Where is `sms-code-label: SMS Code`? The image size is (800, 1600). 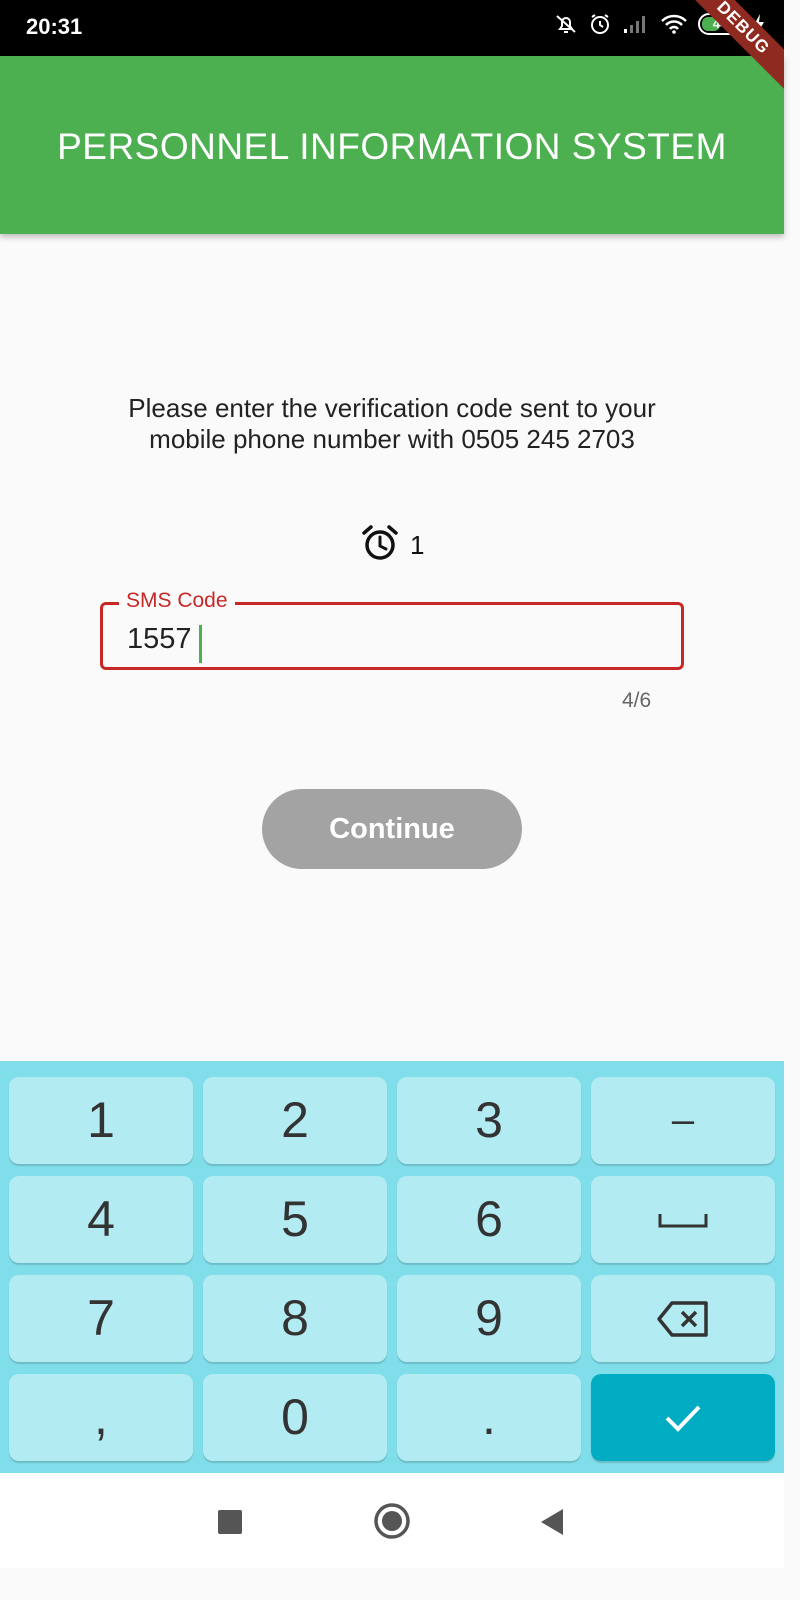
sms-code-label: SMS Code is located at coordinates (177, 601).